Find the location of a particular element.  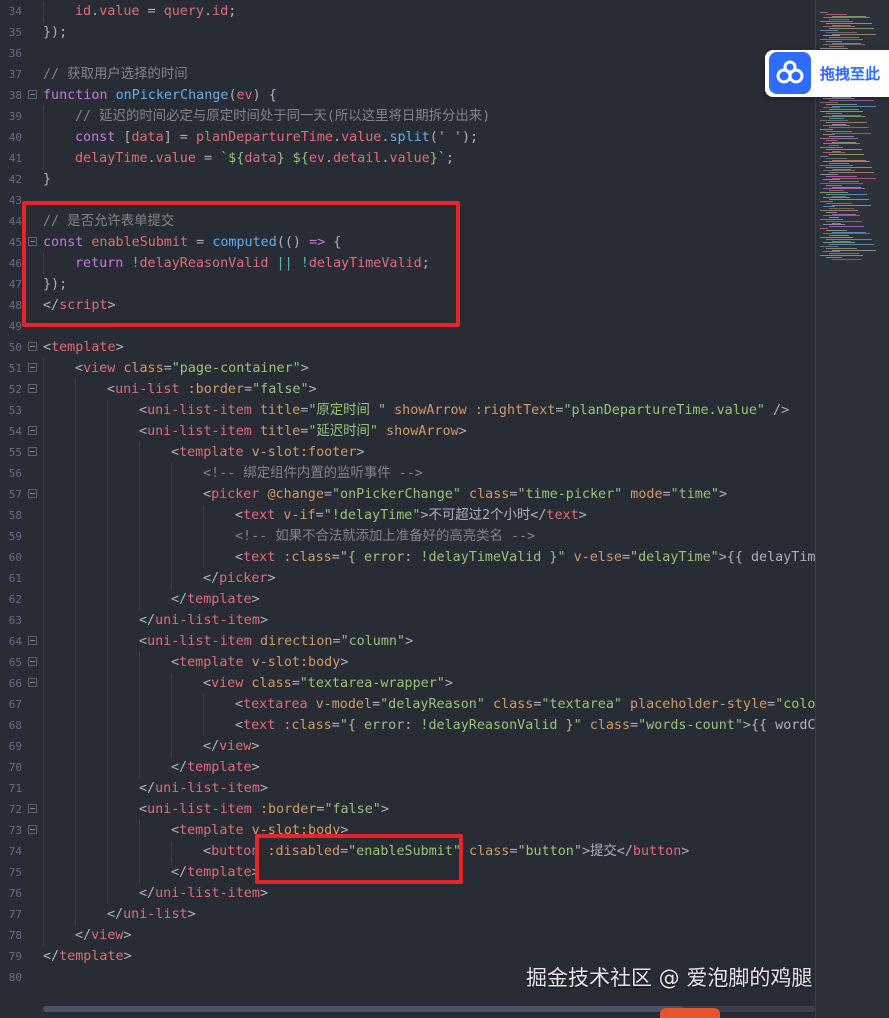

code-token: ' ' is located at coordinates (449, 137).